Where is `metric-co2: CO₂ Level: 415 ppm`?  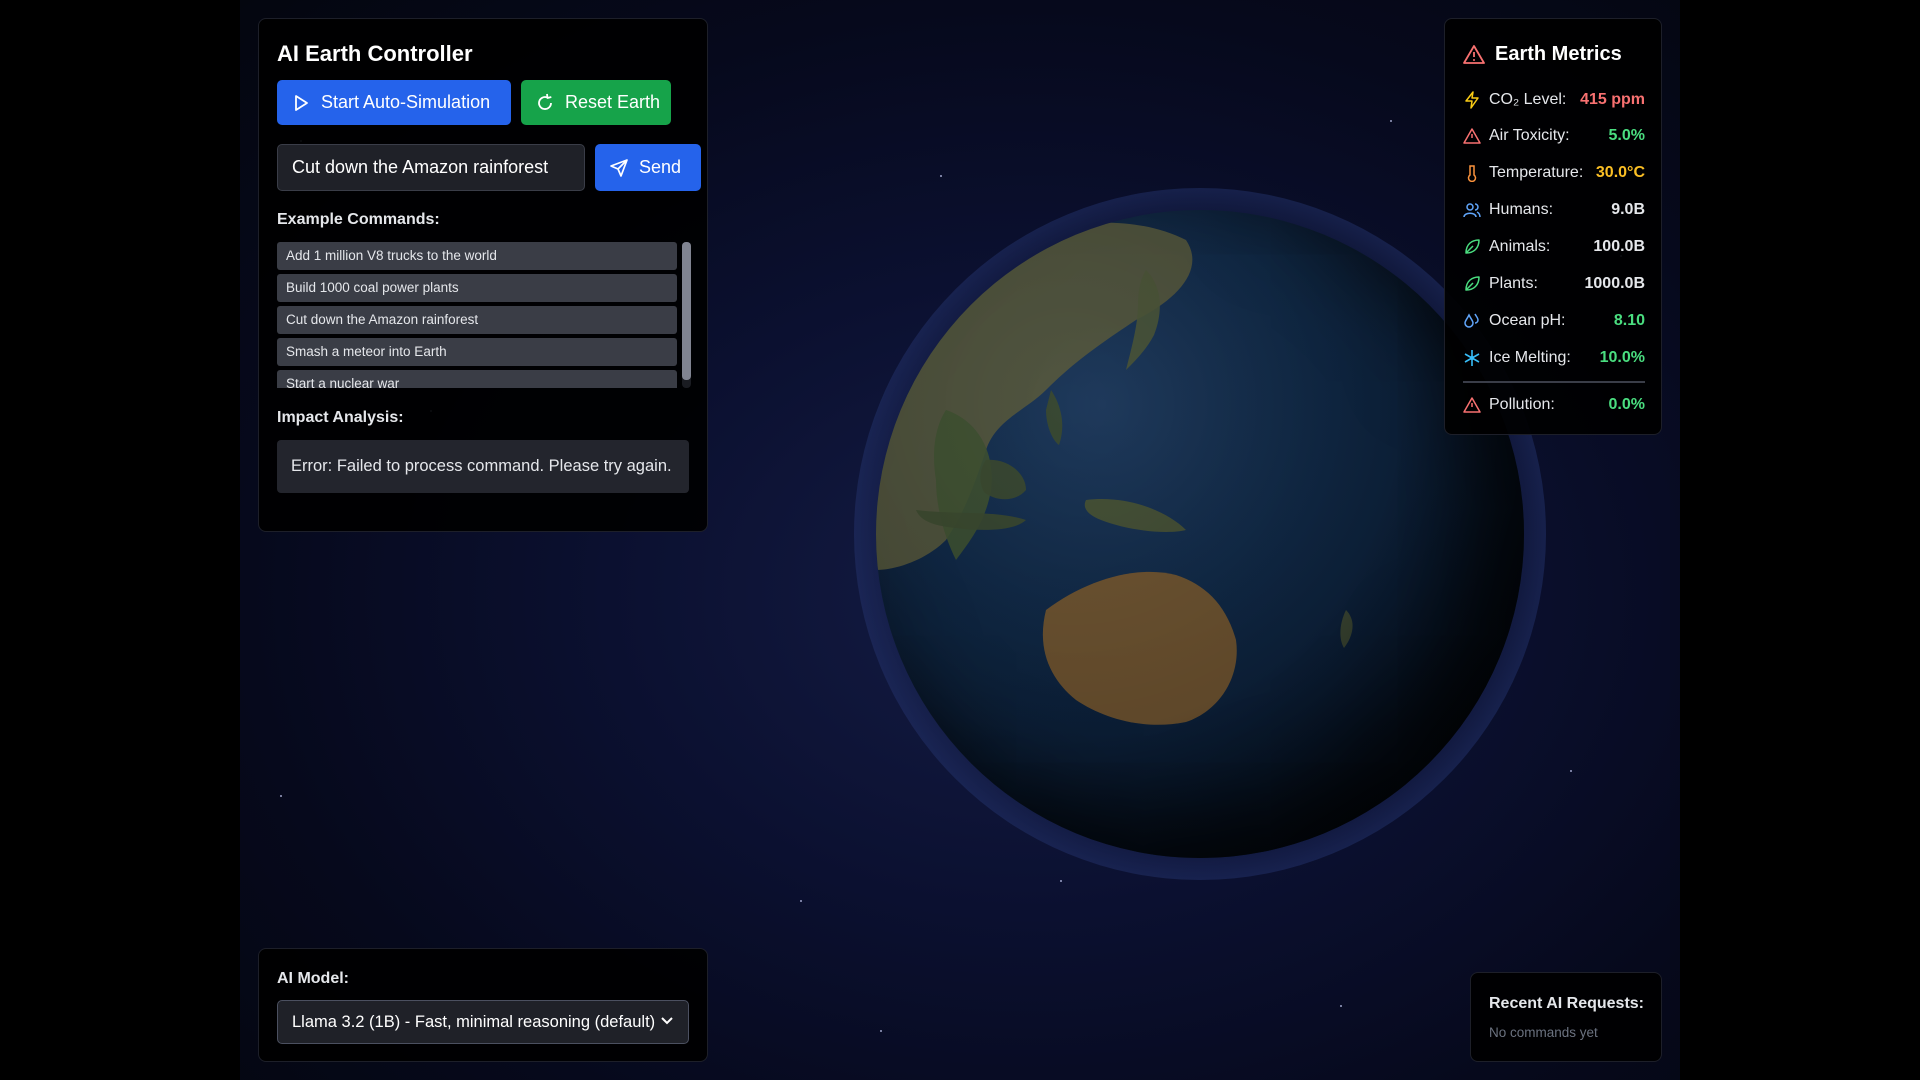
metric-co2: CO₂ Level: 415 ppm is located at coordinates (1554, 100).